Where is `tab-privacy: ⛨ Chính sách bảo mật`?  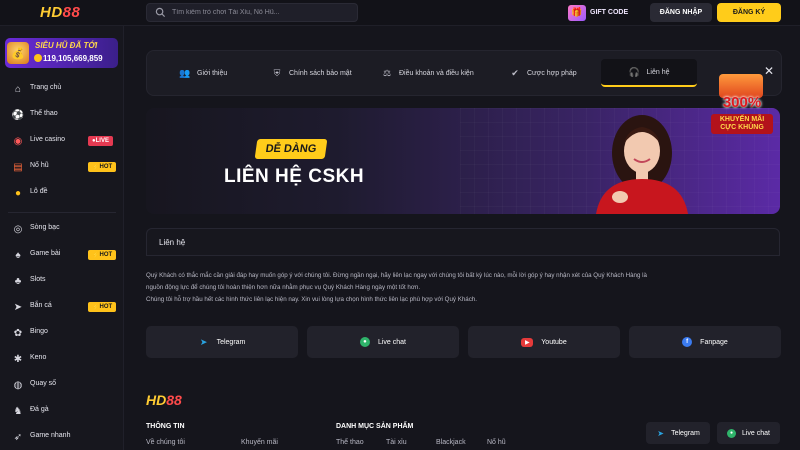
tab-privacy: ⛨ Chính sách bảo mật is located at coordinates (311, 73).